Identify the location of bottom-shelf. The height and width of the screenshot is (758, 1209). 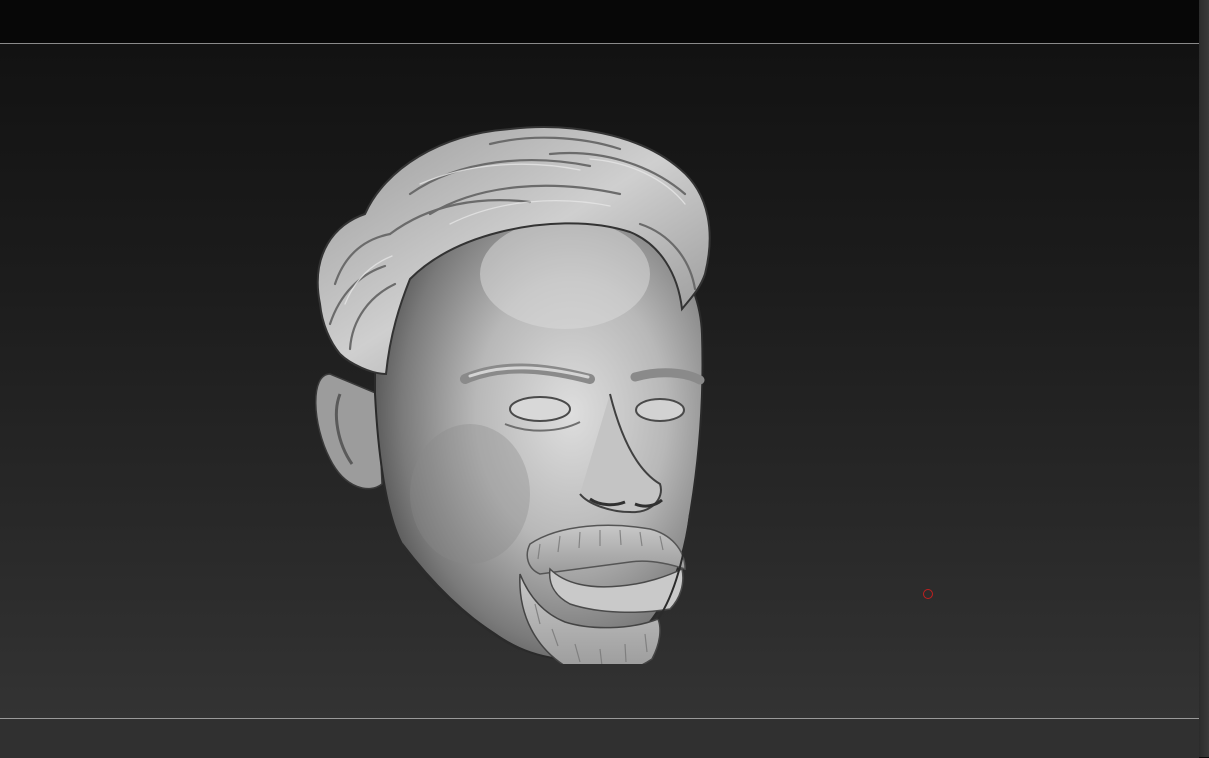
(599, 738).